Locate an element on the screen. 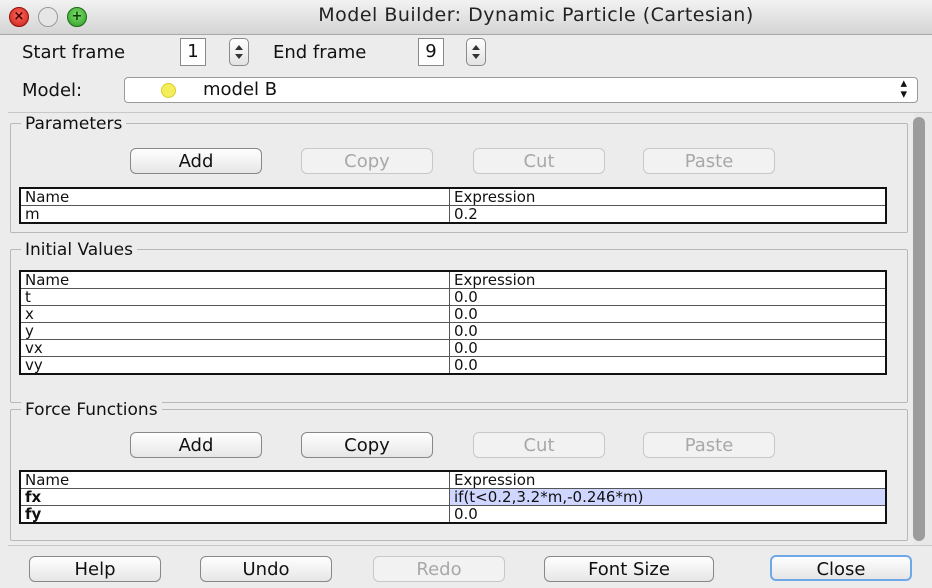 This screenshot has height=588, width=932. start-frame-stepper is located at coordinates (239, 52).